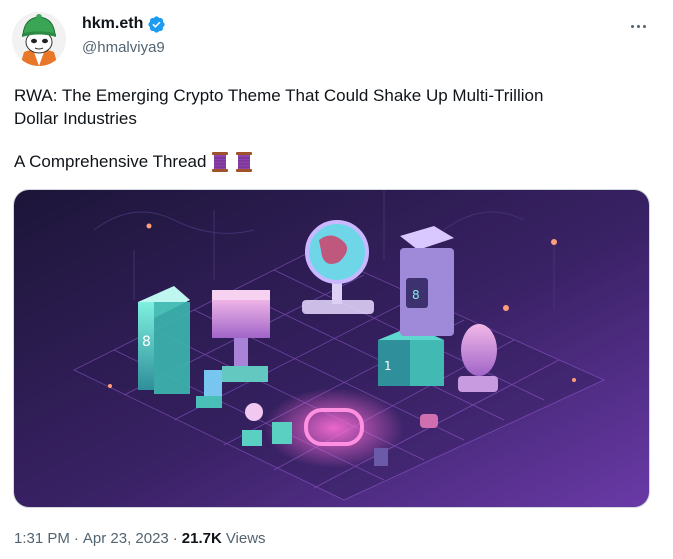 Image resolution: width=673 pixels, height=559 pixels. I want to click on tweet-meta: 1:31 PM · Apr 23, 2023 · 21.7K Views, so click(140, 539).